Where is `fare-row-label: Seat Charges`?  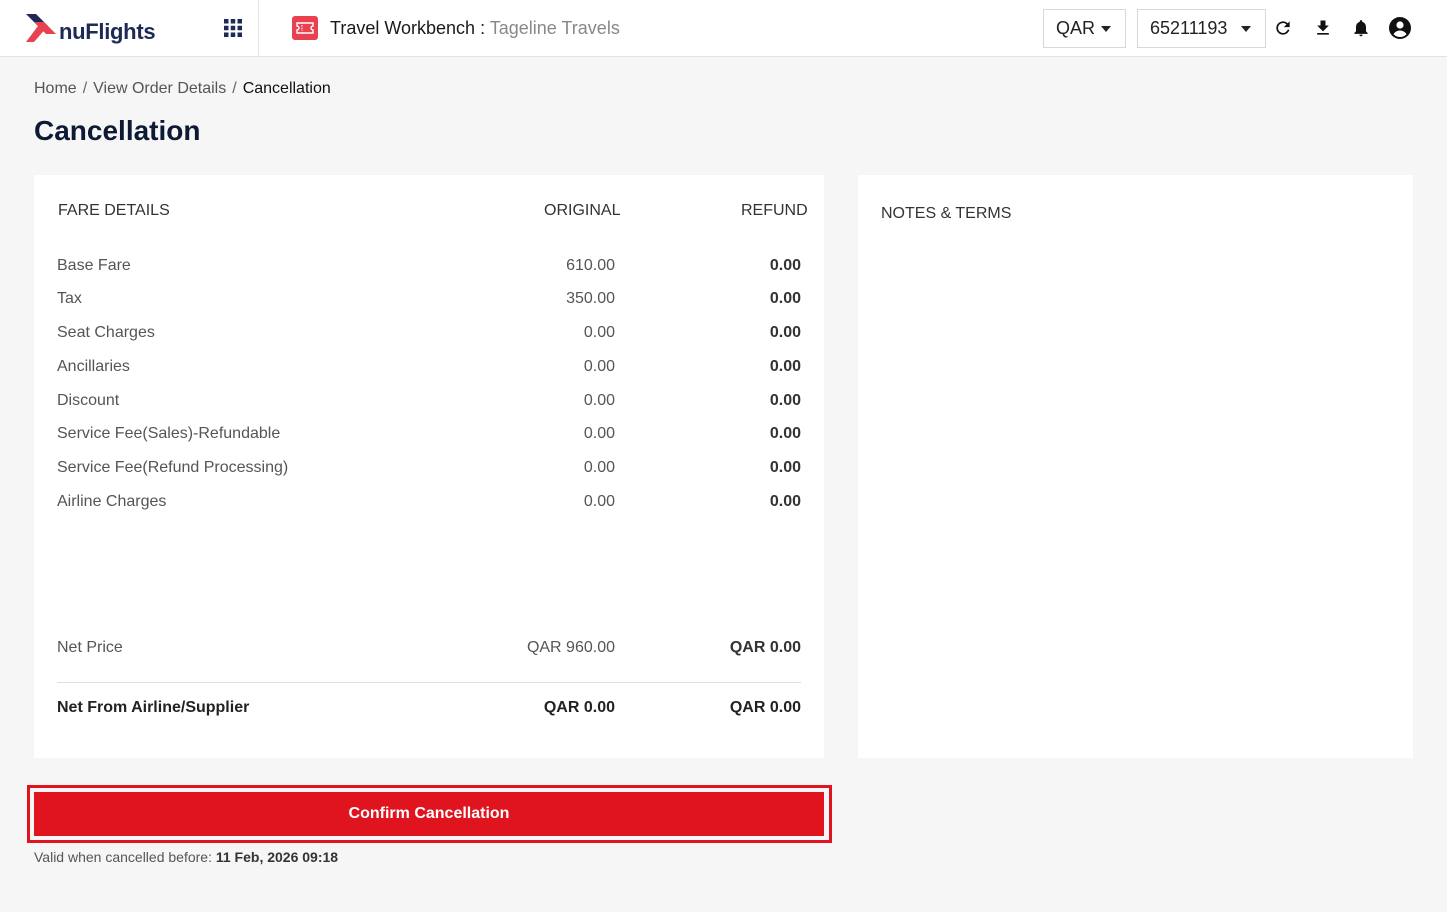
fare-row-label: Seat Charges is located at coordinates (106, 332).